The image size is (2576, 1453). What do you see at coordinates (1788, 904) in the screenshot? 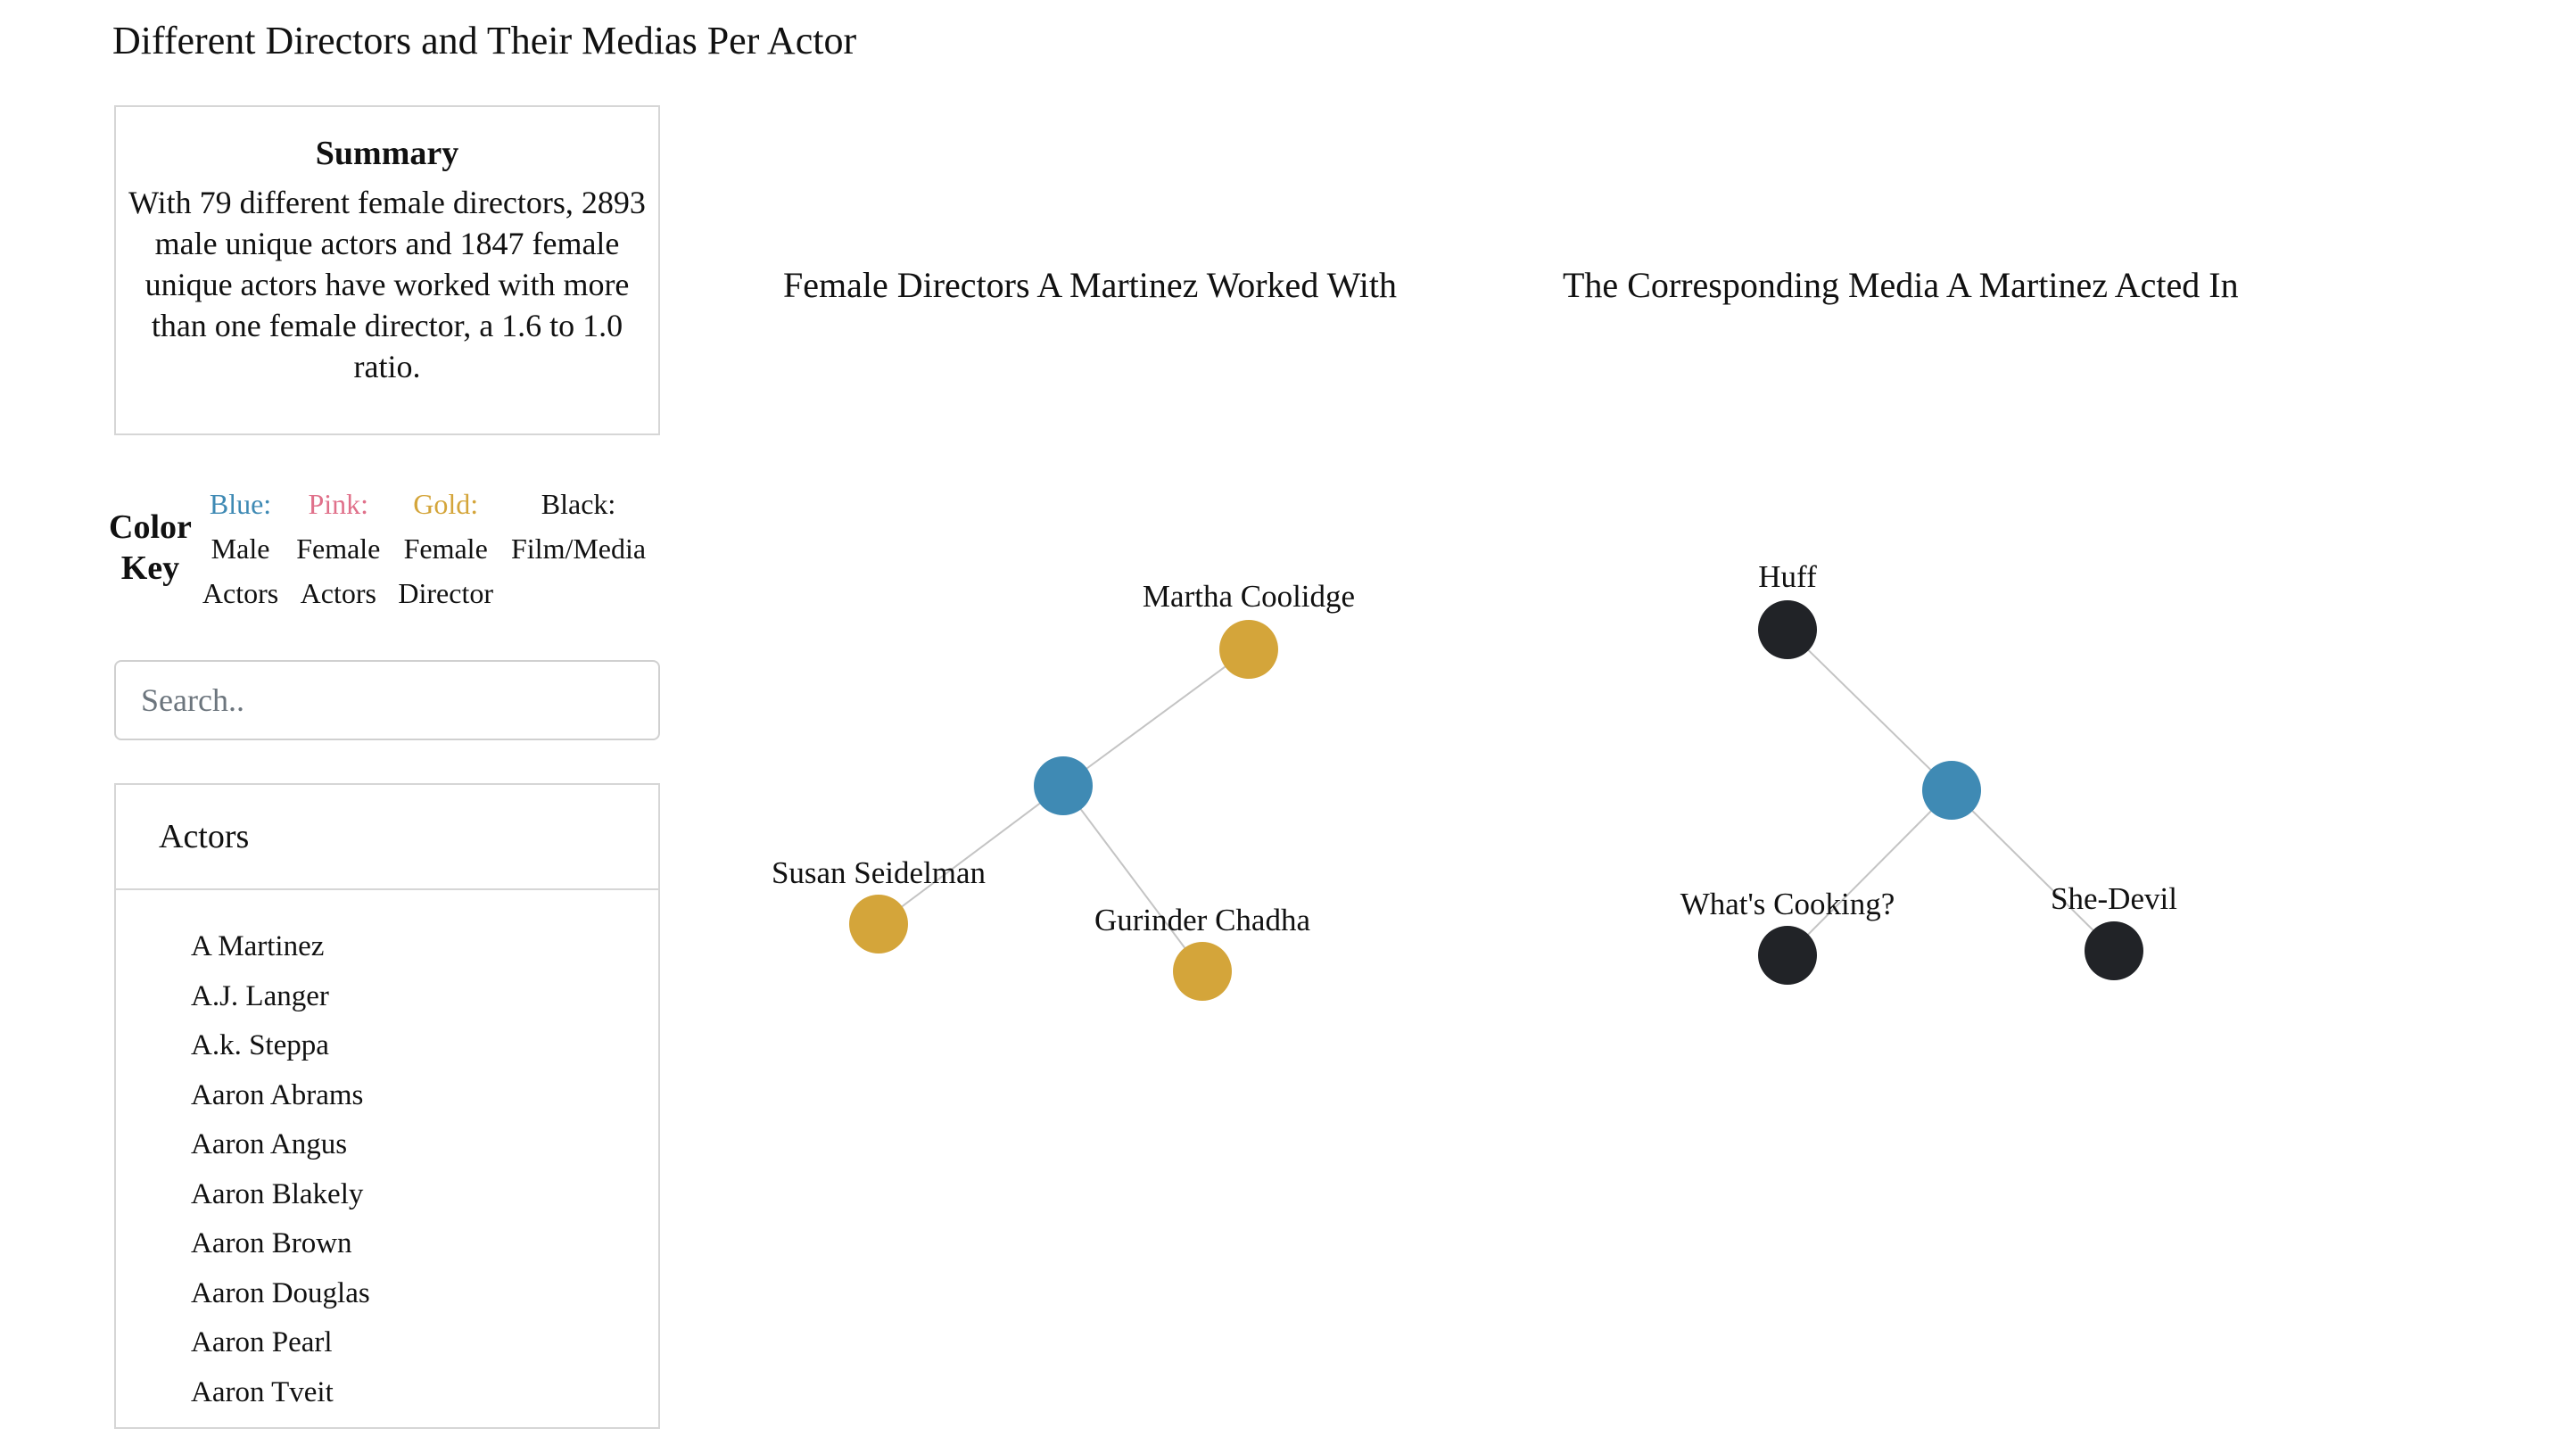
I see `media-node-label: What's Cooking?` at bounding box center [1788, 904].